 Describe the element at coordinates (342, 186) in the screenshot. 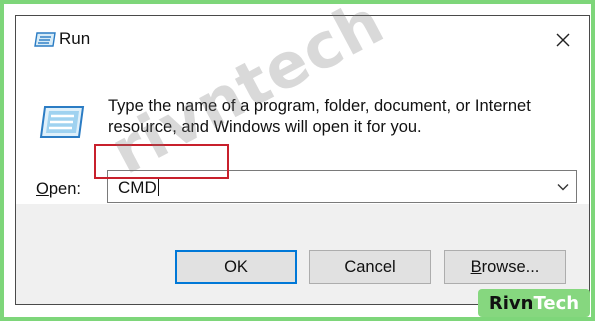

I see `open-combobox: CMD` at that location.